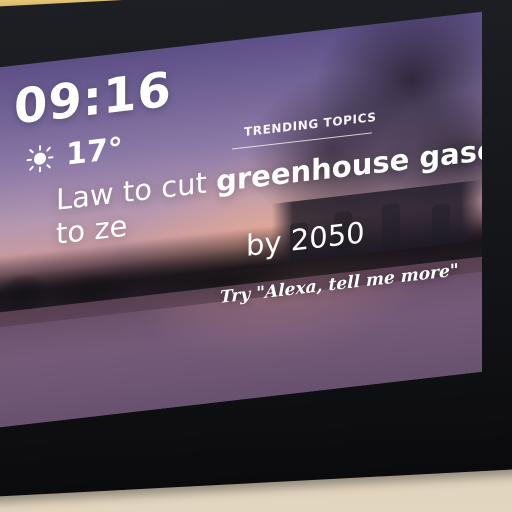 This screenshot has height=512, width=512. I want to click on alexa-prompt-hint: Try "Alexa, tell me more", so click(339, 284).